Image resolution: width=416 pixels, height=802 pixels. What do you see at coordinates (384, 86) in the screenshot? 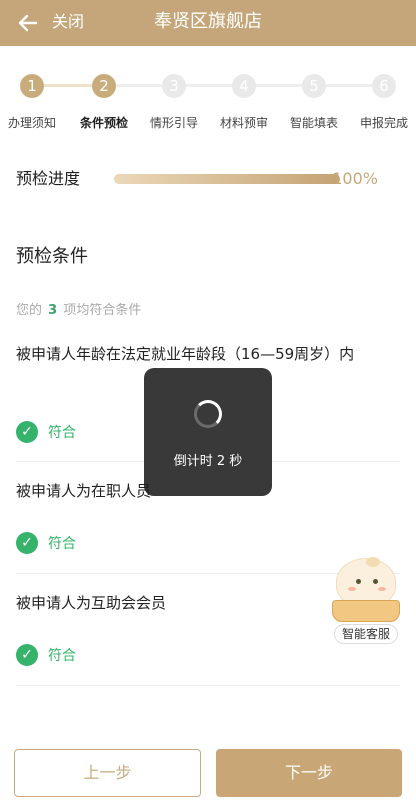
I see `step-6-circle: 6` at bounding box center [384, 86].